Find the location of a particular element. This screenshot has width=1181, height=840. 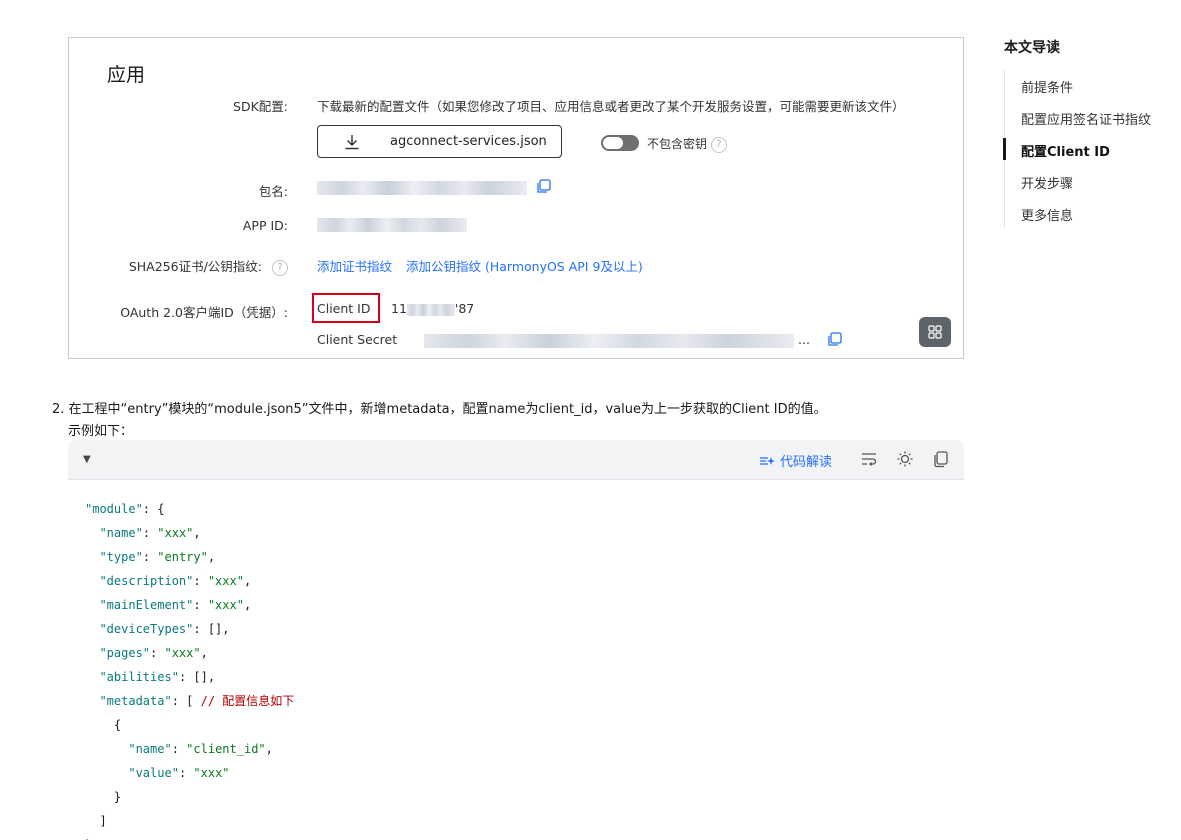

toc-item-client-id: 配置Client ID is located at coordinates (1065, 150).